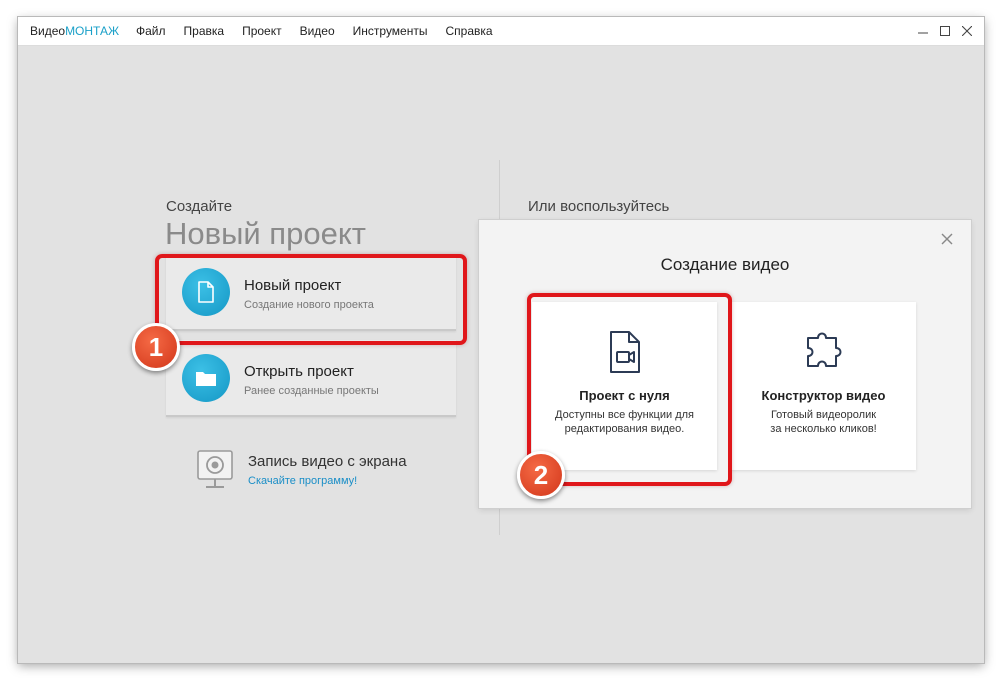 Image resolution: width=1000 pixels, height=680 pixels. I want to click on panel-close-icon, so click(947, 239).